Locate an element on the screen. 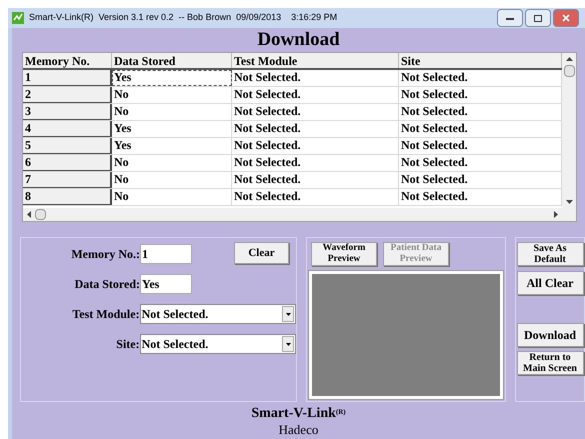 The image size is (585, 439). left-arrow-icon is located at coordinates (29, 214).